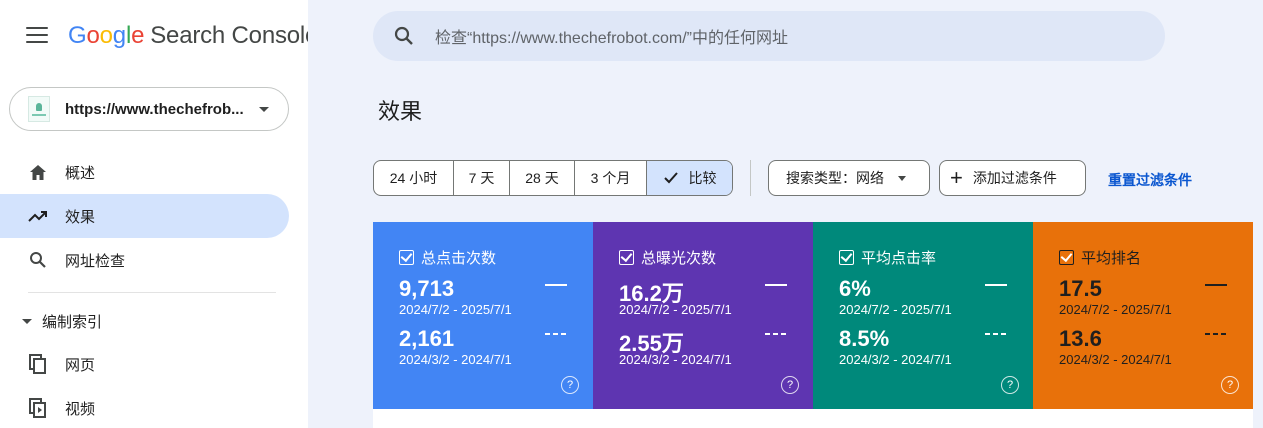  What do you see at coordinates (702, 178) in the screenshot?
I see `compare-label: 比较` at bounding box center [702, 178].